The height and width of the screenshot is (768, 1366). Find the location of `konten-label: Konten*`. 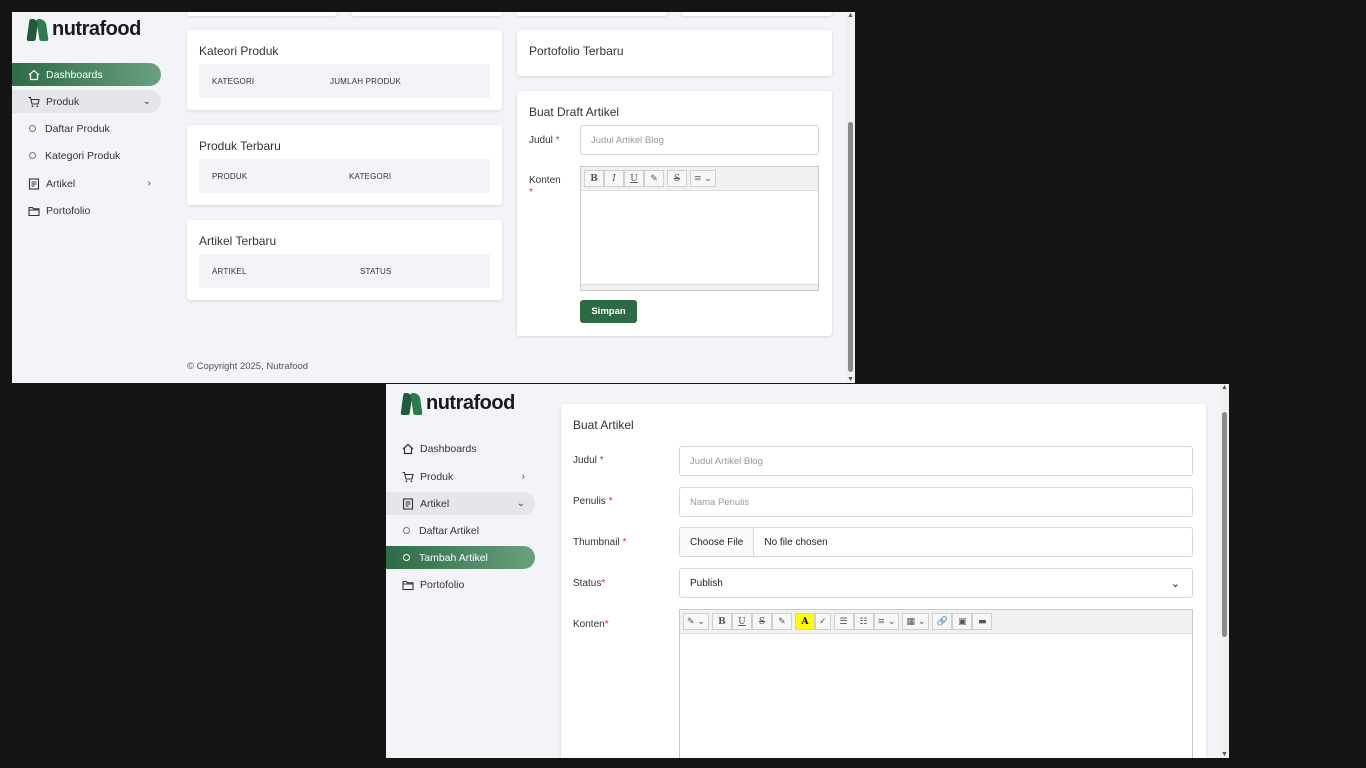

konten-label: Konten* is located at coordinates (591, 624).